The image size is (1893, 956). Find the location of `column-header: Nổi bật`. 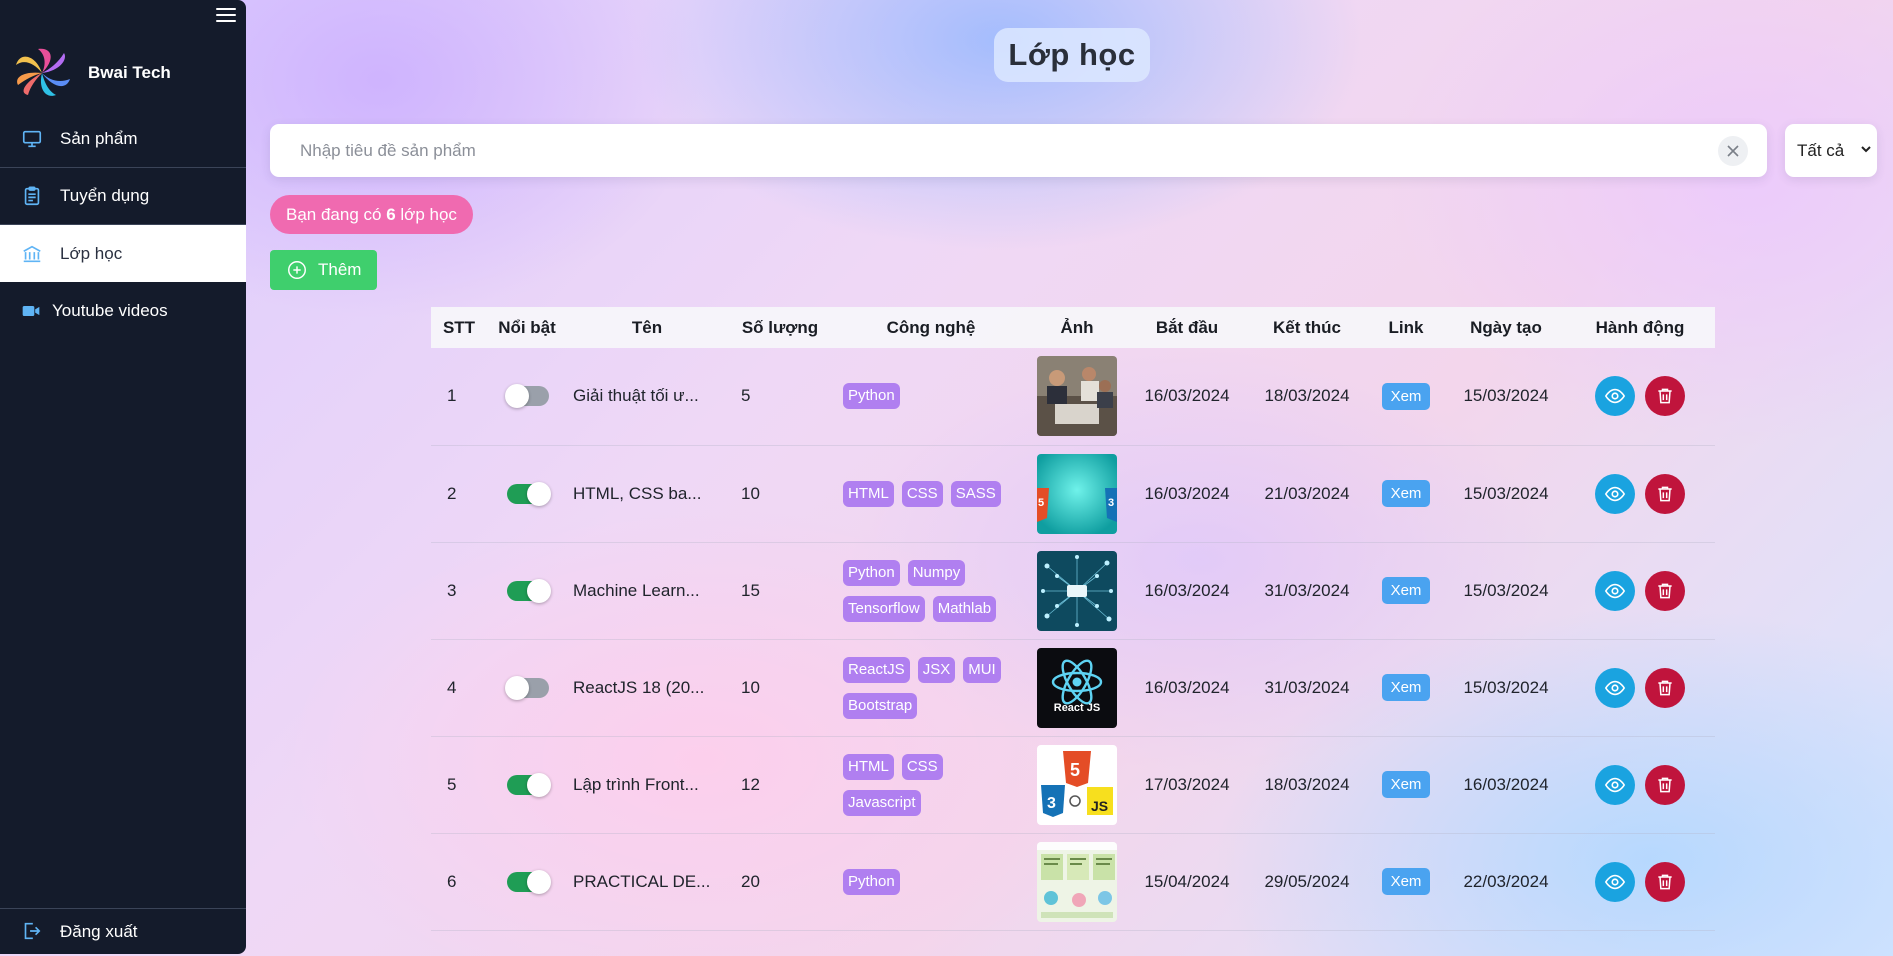

column-header: Nổi bật is located at coordinates (527, 327).